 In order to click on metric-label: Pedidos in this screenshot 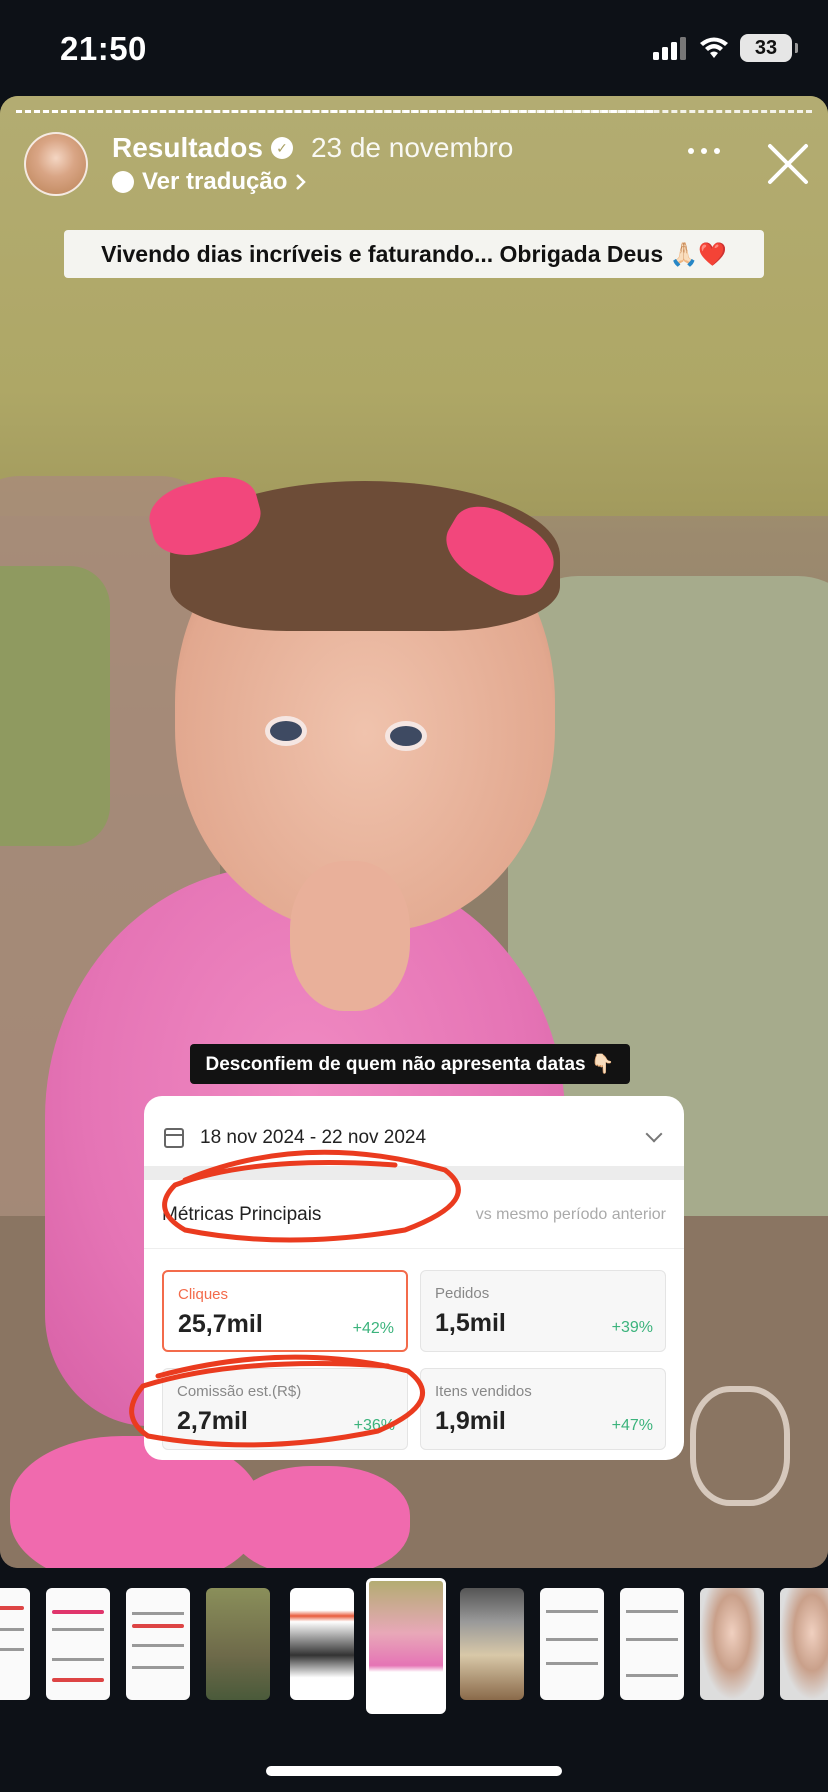, I will do `click(462, 1293)`.